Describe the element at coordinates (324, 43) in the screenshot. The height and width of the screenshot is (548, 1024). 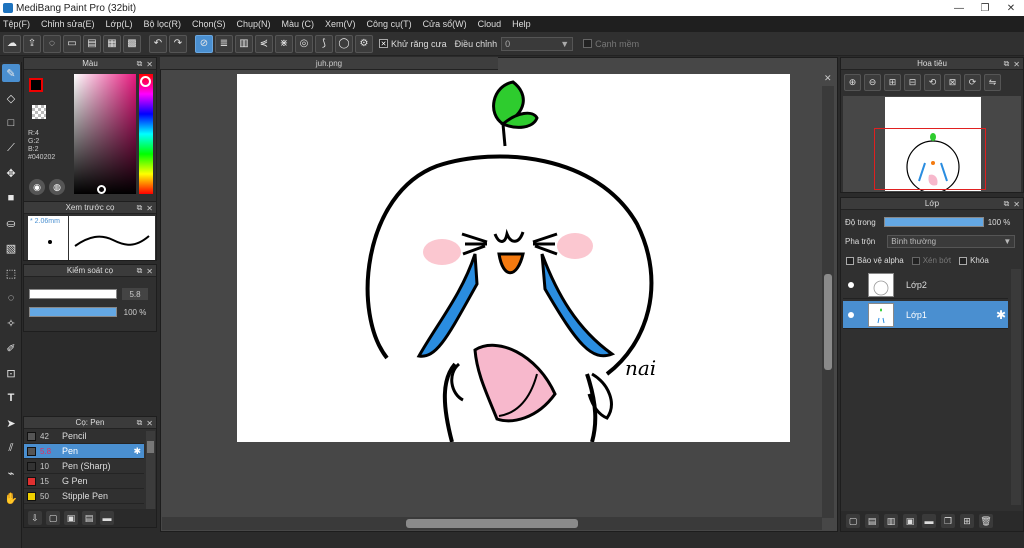
I see `snap-curve-icon: ⟆` at that location.